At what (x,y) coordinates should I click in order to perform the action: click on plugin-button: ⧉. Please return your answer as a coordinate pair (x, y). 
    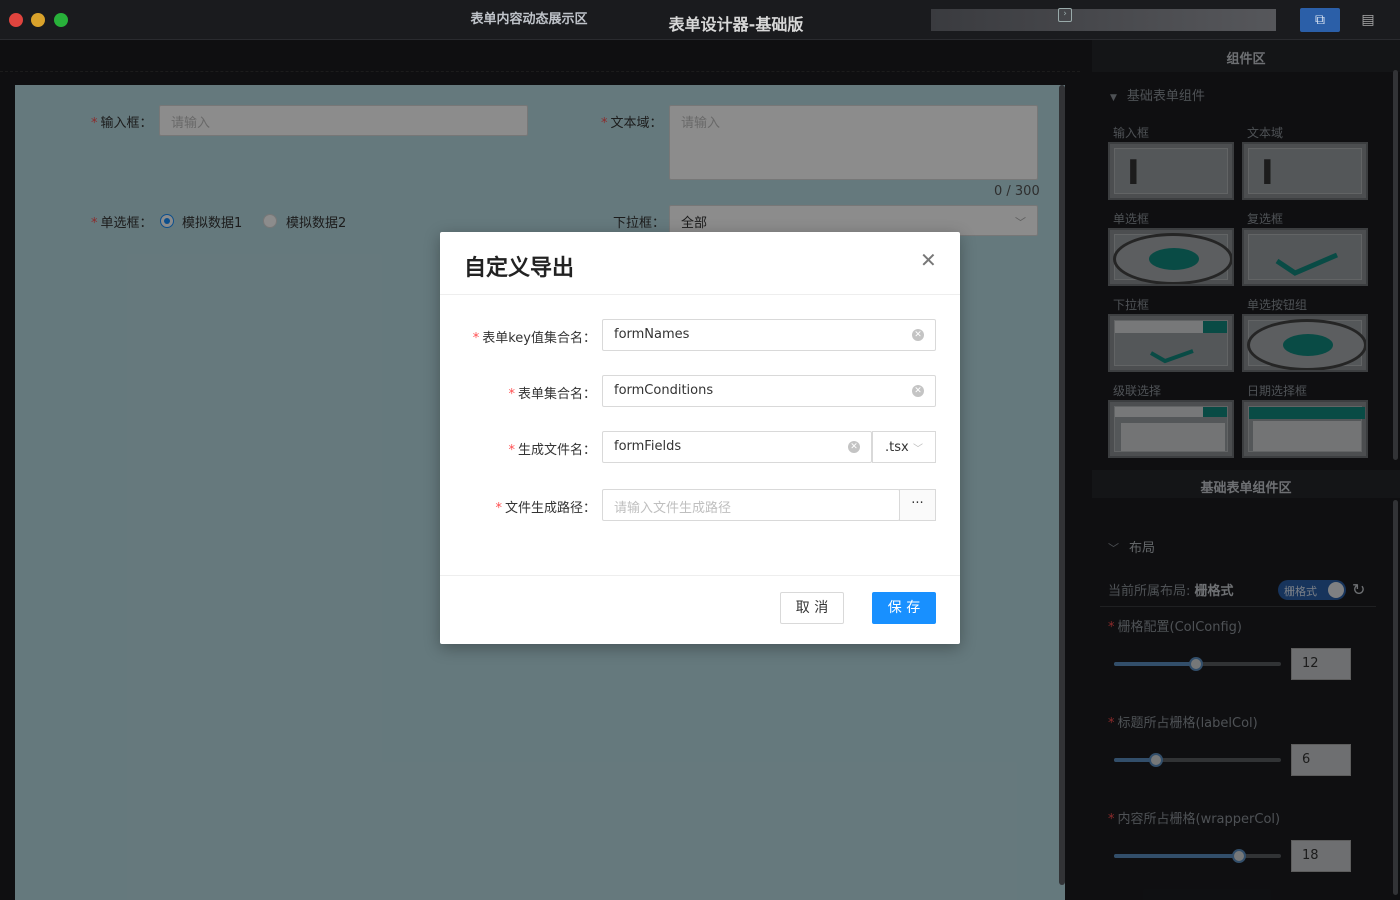
    Looking at the image, I should click on (1320, 20).